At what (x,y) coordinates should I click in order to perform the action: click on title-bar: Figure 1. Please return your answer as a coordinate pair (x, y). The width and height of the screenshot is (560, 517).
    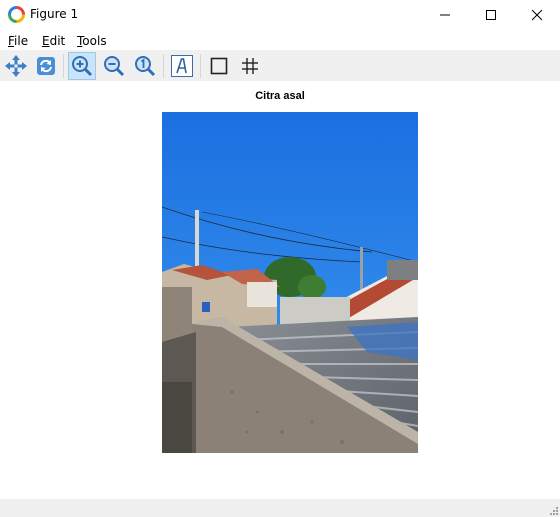
    Looking at the image, I should click on (280, 15).